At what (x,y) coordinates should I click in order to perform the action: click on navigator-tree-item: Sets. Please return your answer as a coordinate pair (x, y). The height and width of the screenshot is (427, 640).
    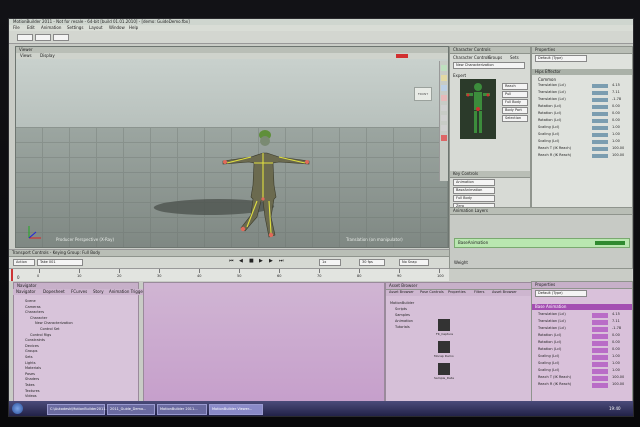
    Looking at the image, I should click on (29, 357).